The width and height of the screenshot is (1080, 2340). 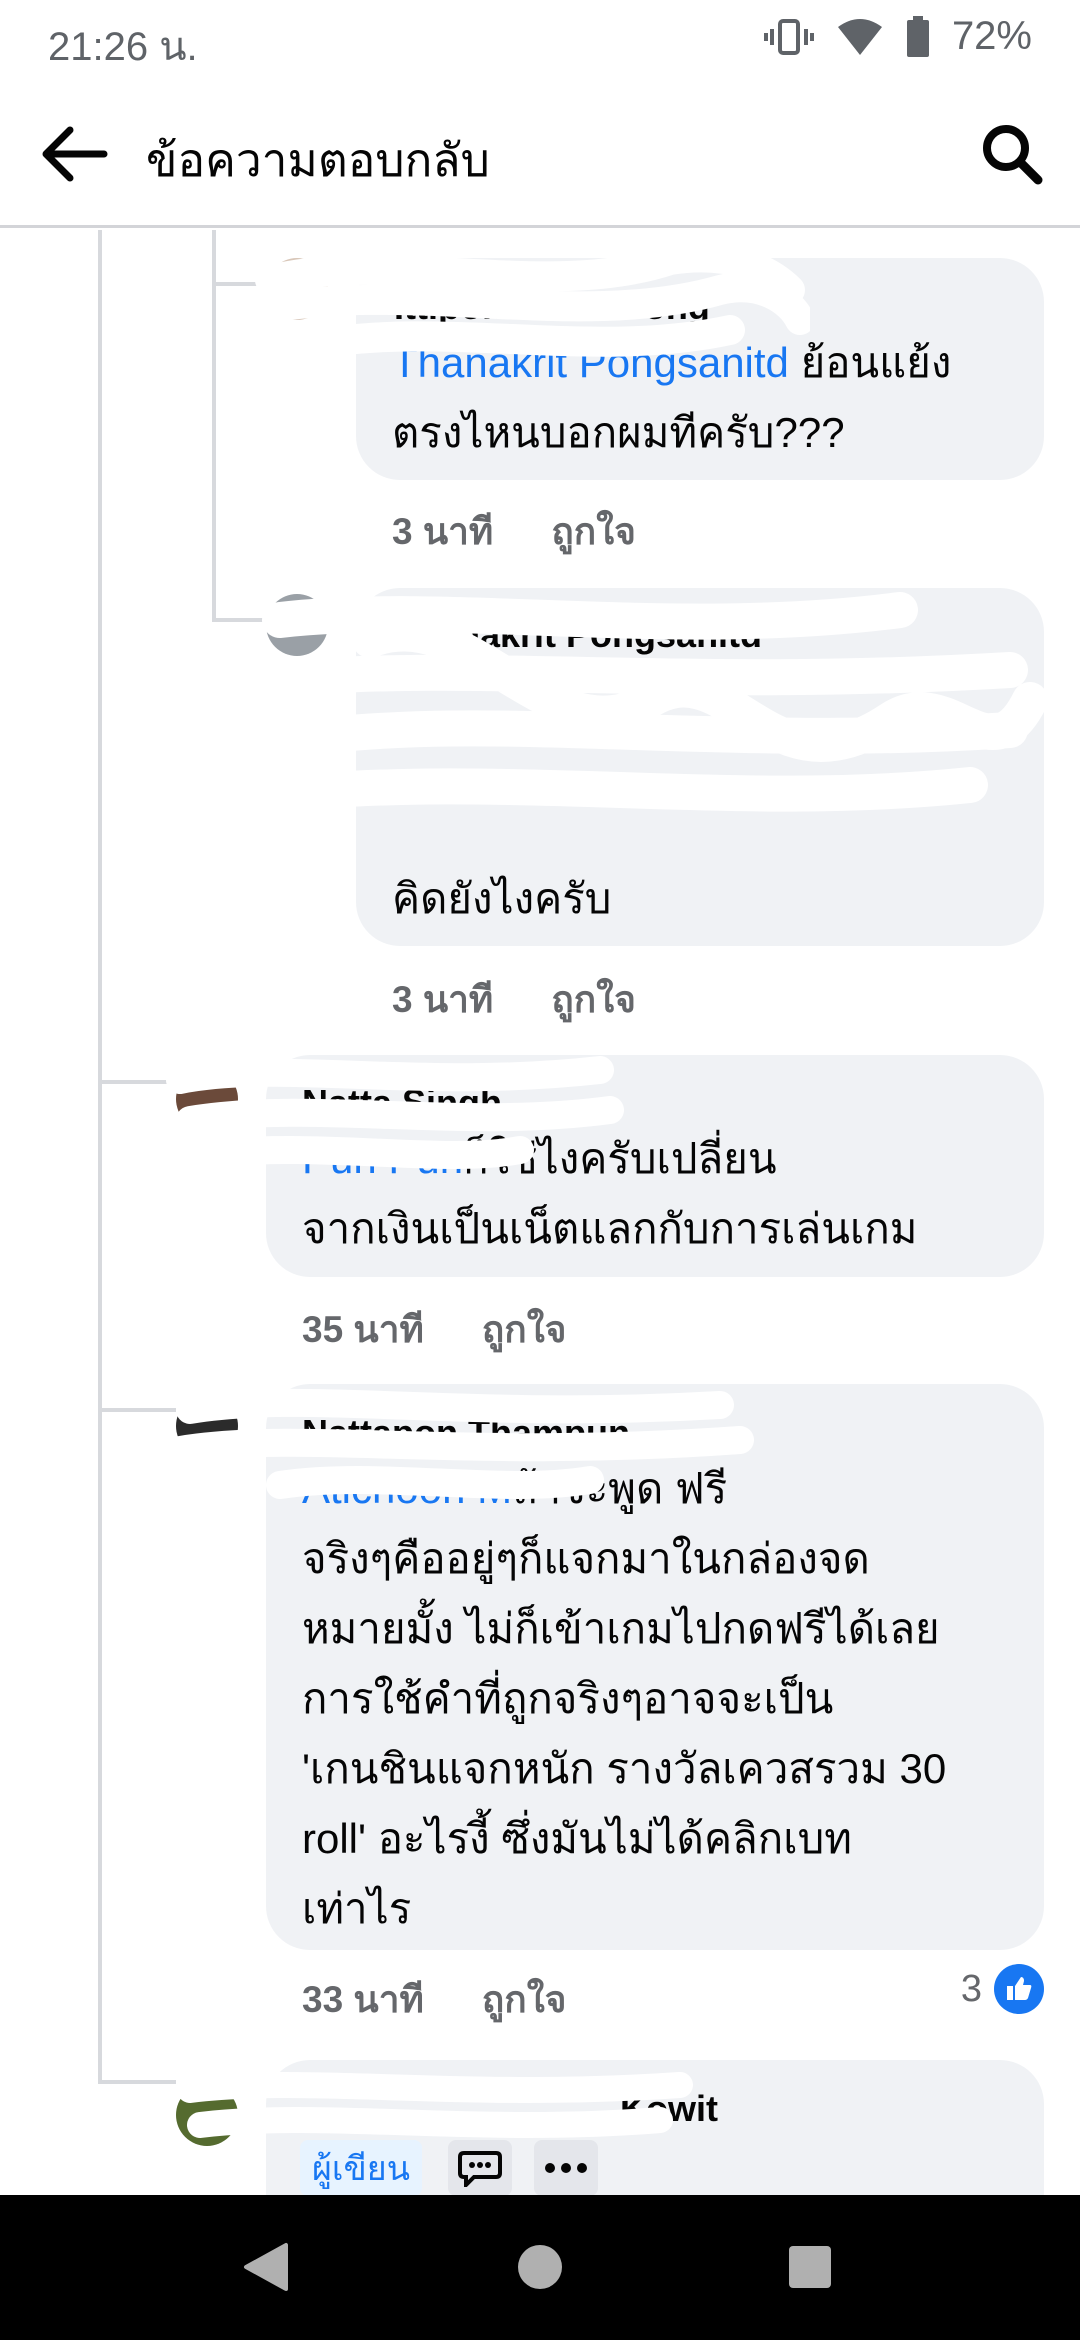 I want to click on author-badge: ผู้เขียน, so click(x=361, y=2168).